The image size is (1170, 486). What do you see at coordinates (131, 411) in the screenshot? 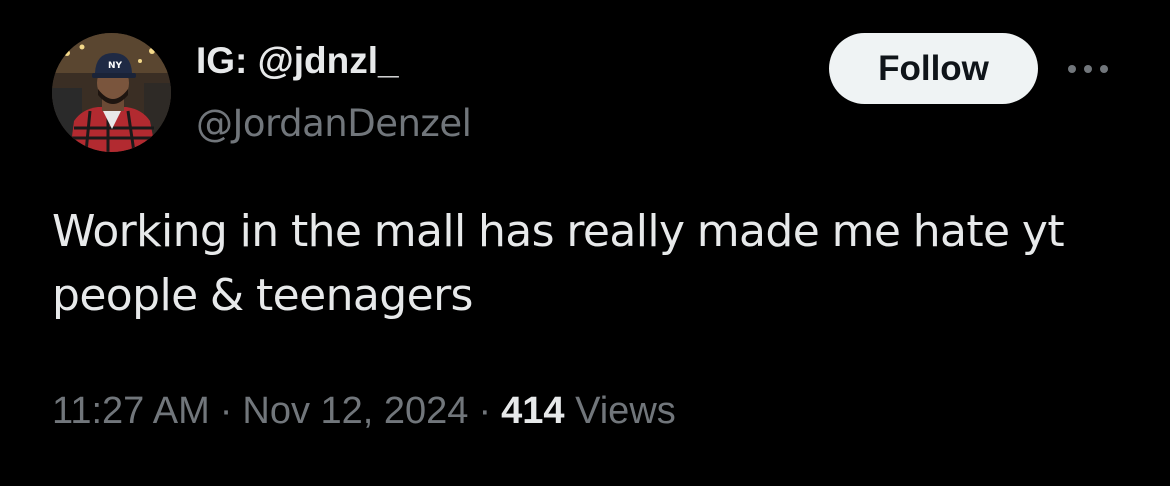
I see `tweet-time: 11:27 AM` at bounding box center [131, 411].